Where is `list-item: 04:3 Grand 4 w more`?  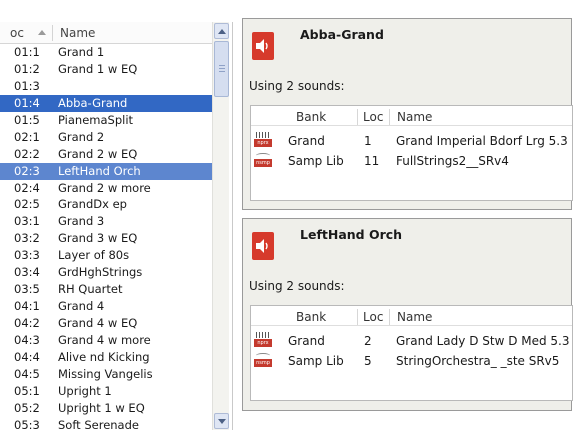
list-item: 04:3 Grand 4 w more is located at coordinates (106, 340).